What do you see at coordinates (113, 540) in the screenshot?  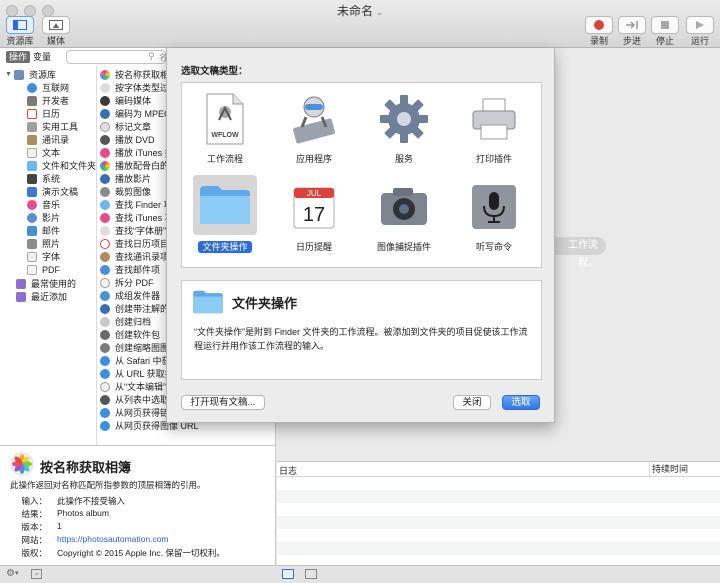 I see `website-link: https://photosautomation.com` at bounding box center [113, 540].